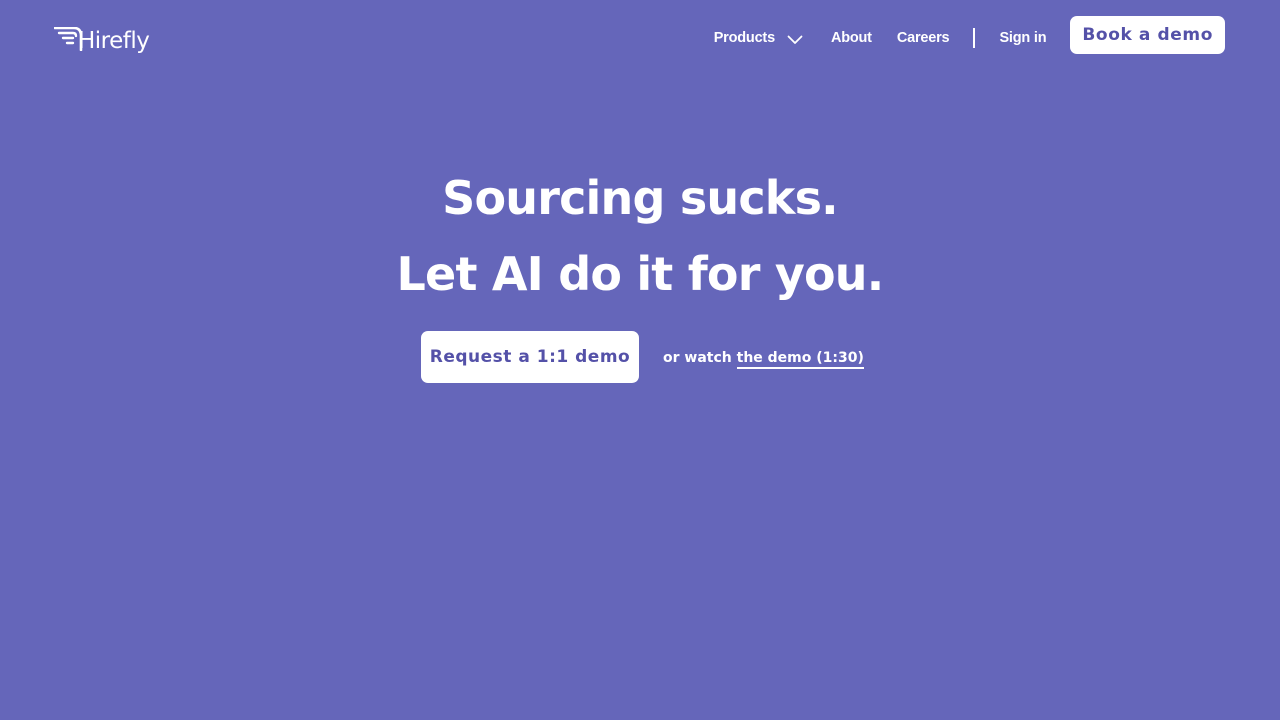 This screenshot has height=720, width=1280. What do you see at coordinates (795, 38) in the screenshot?
I see `chevron-down-icon` at bounding box center [795, 38].